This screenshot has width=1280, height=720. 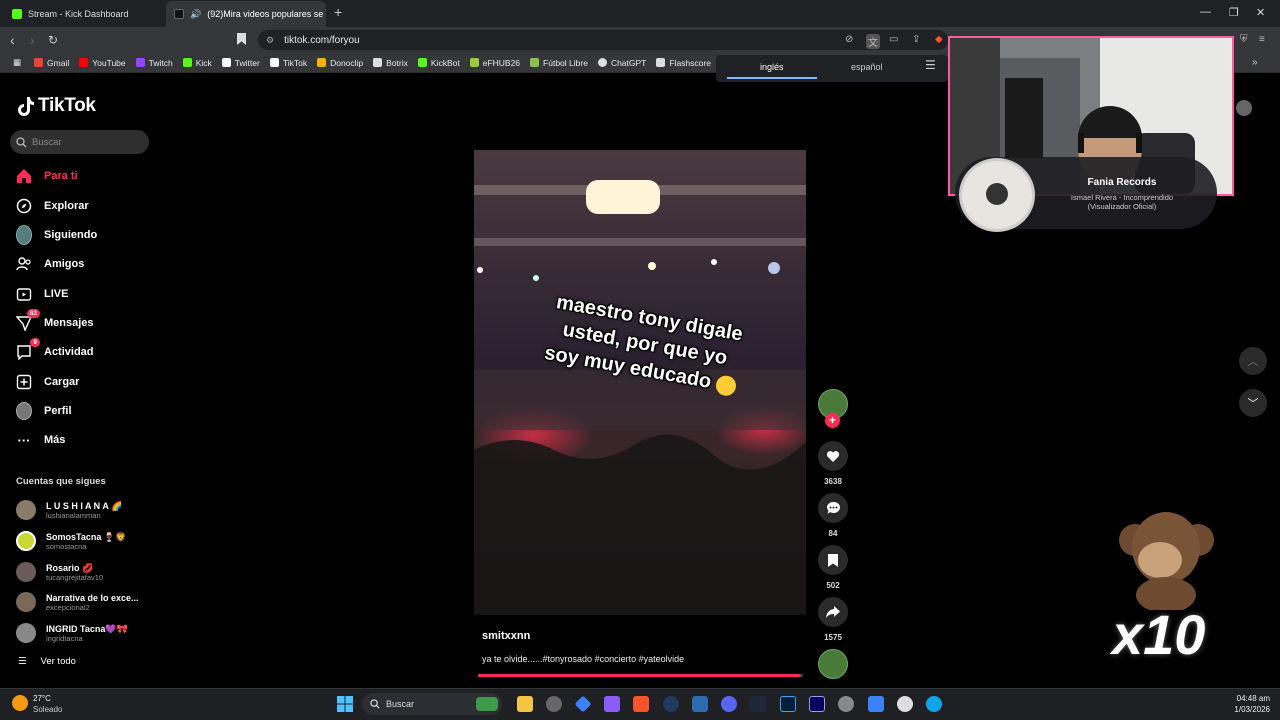 I want to click on nav-amigos: Amigos, so click(x=50, y=264).